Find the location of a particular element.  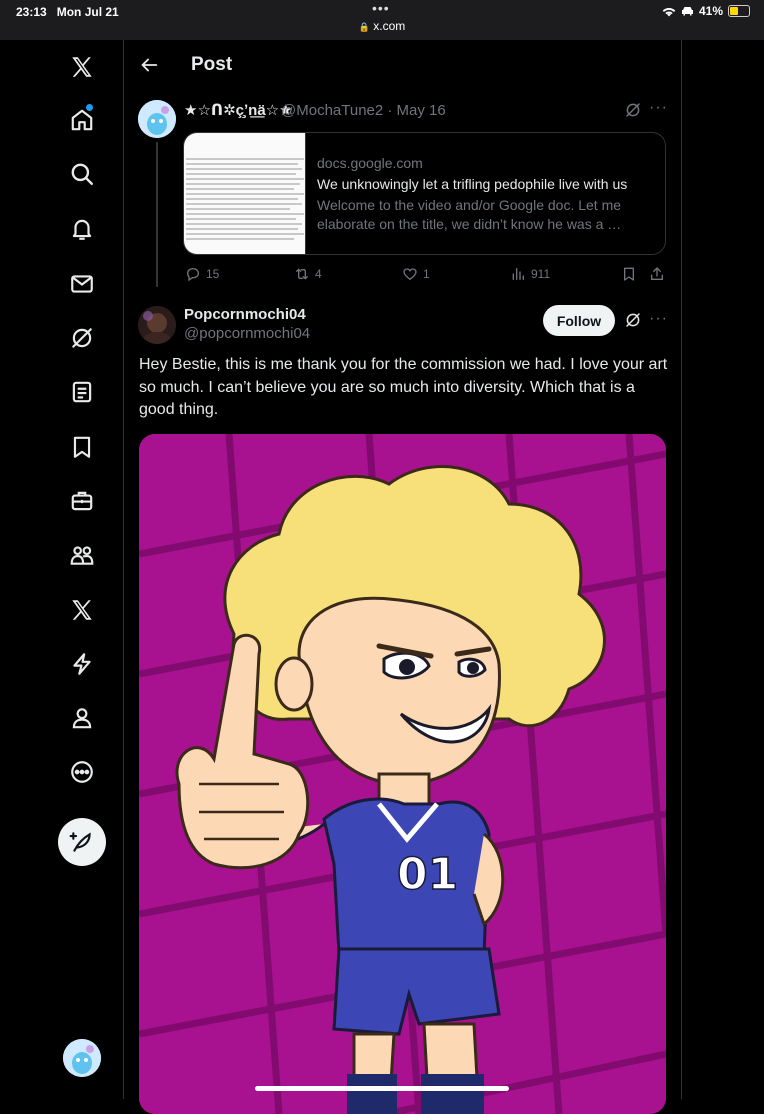

main-post-handle: @popcornmochi04 is located at coordinates (247, 333).